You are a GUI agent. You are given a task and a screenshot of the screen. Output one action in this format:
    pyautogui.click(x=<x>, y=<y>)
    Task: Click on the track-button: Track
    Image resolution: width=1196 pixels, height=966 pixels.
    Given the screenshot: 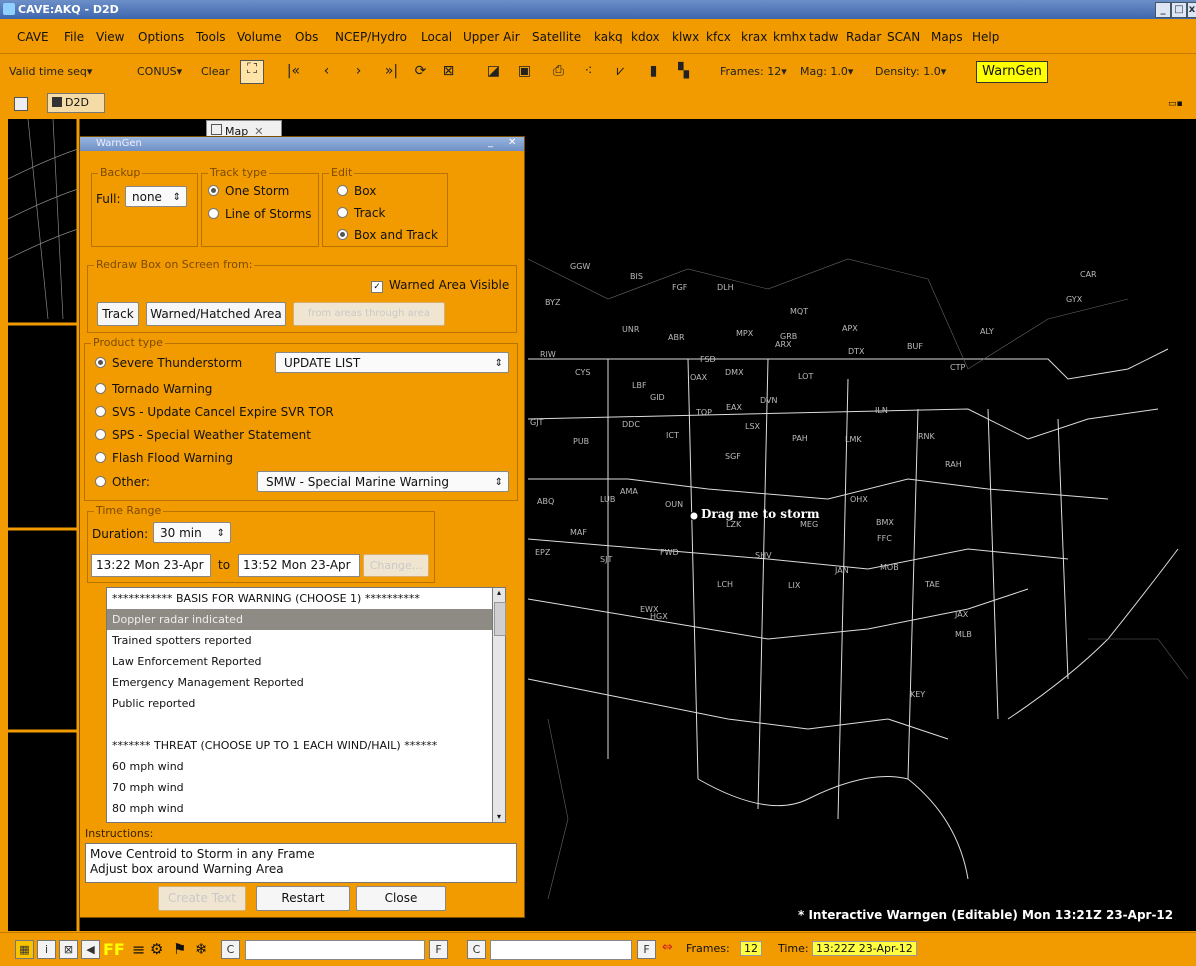 What is the action you would take?
    pyautogui.click(x=118, y=314)
    